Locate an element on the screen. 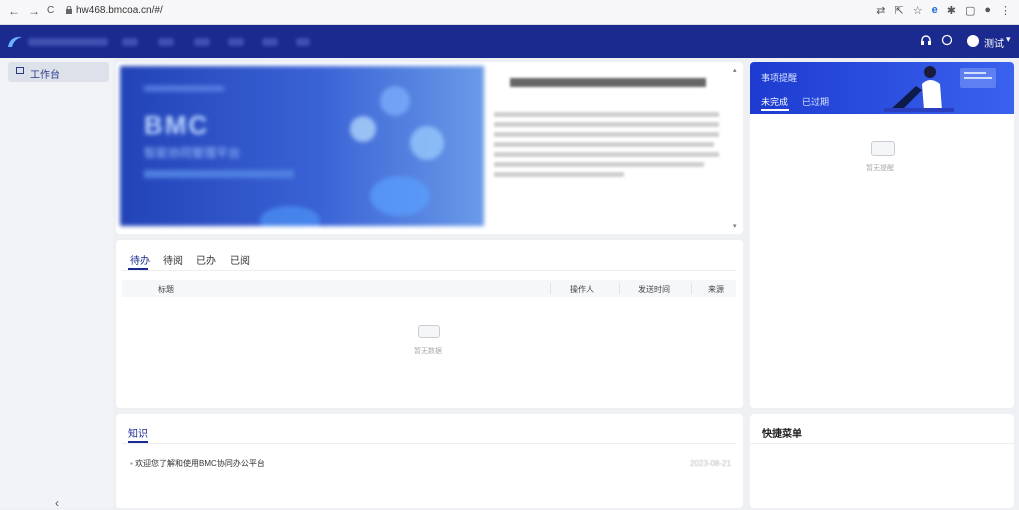  tab-to-read: 待阅 is located at coordinates (173, 259).